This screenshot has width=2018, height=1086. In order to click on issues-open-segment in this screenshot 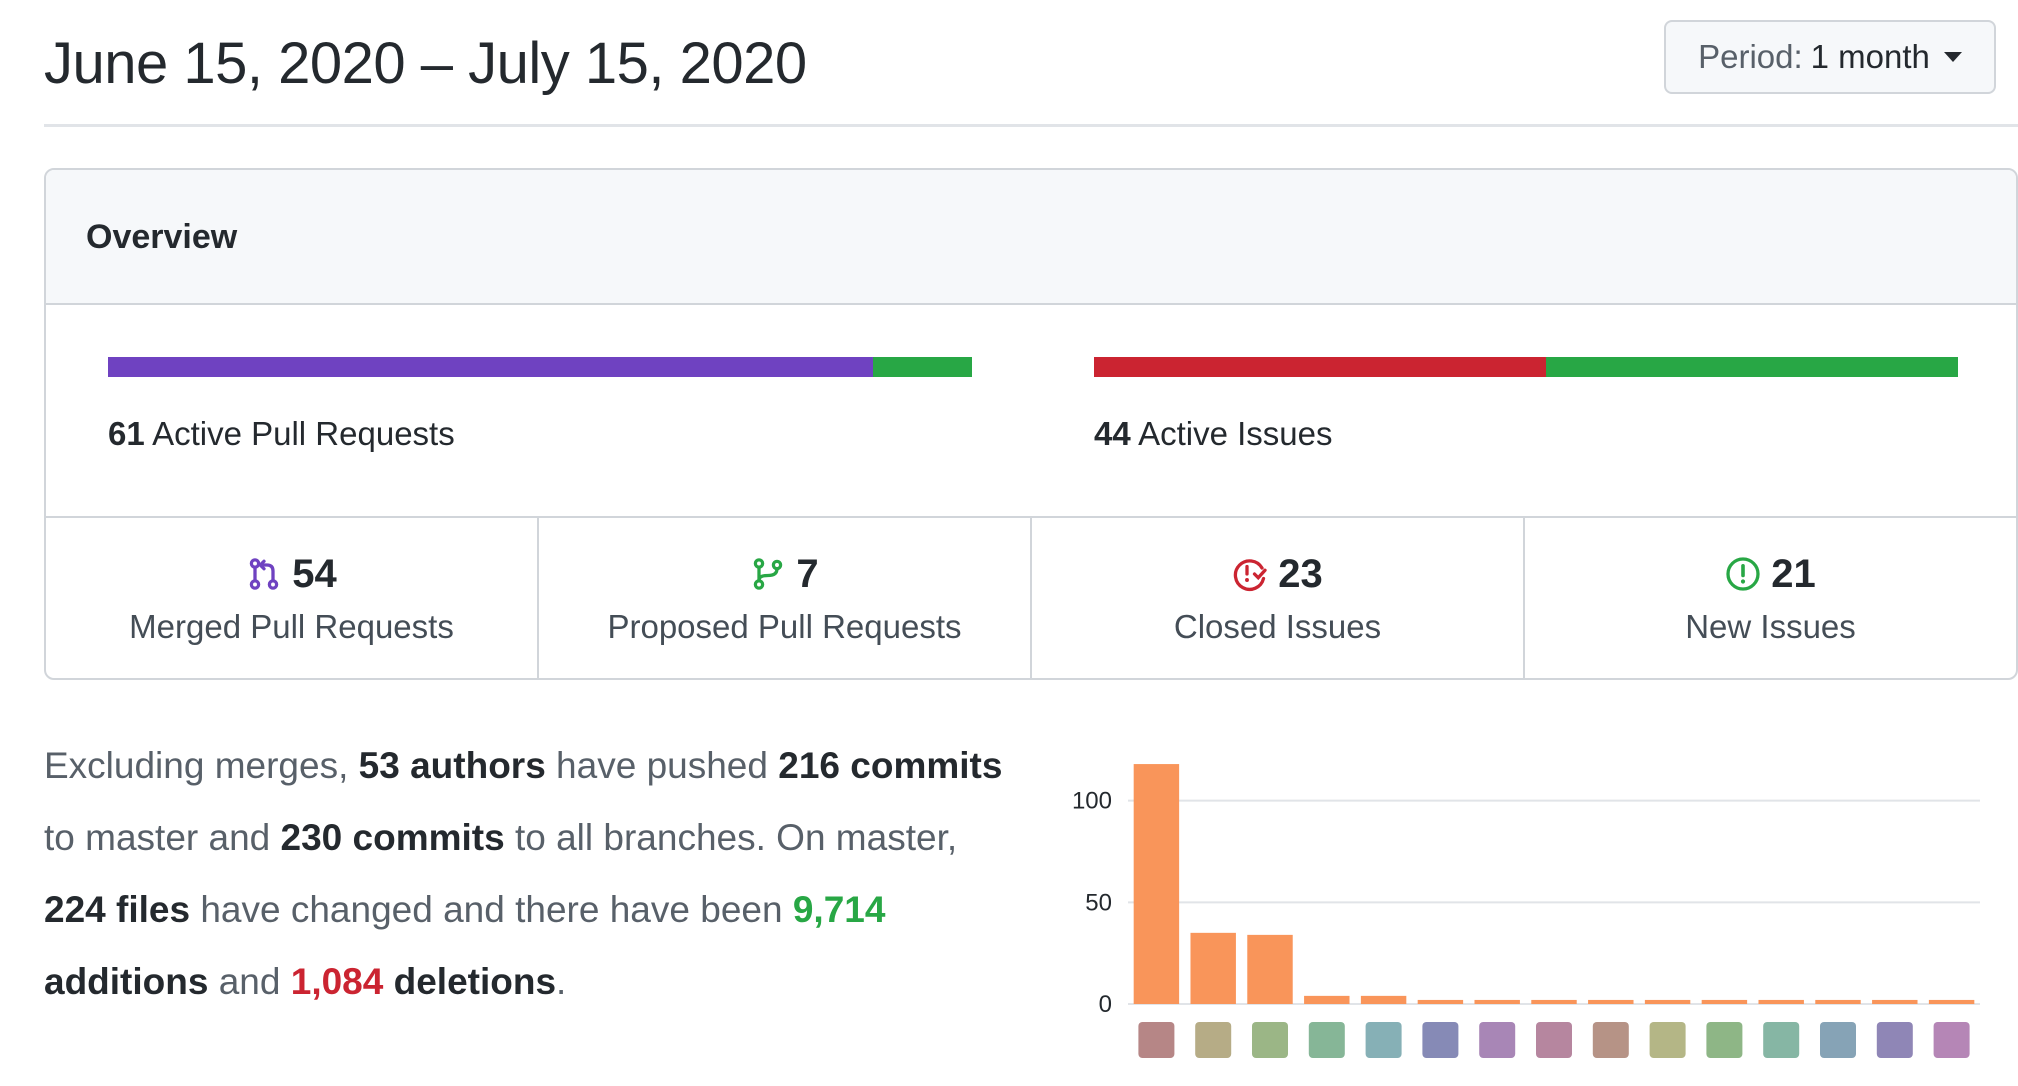, I will do `click(1751, 367)`.